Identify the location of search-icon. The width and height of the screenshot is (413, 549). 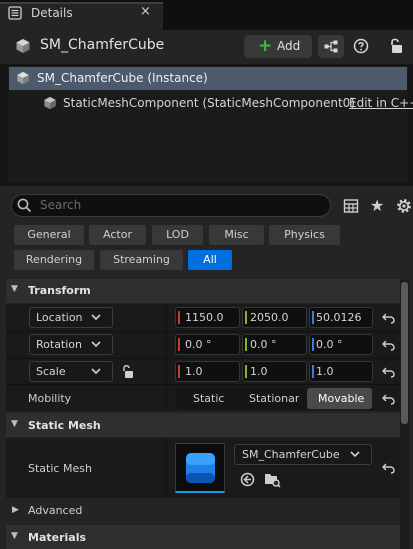
(24, 205).